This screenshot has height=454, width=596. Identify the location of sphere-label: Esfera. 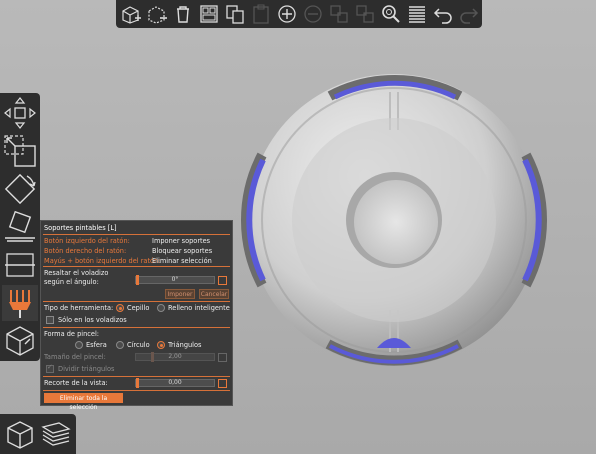
(96, 345).